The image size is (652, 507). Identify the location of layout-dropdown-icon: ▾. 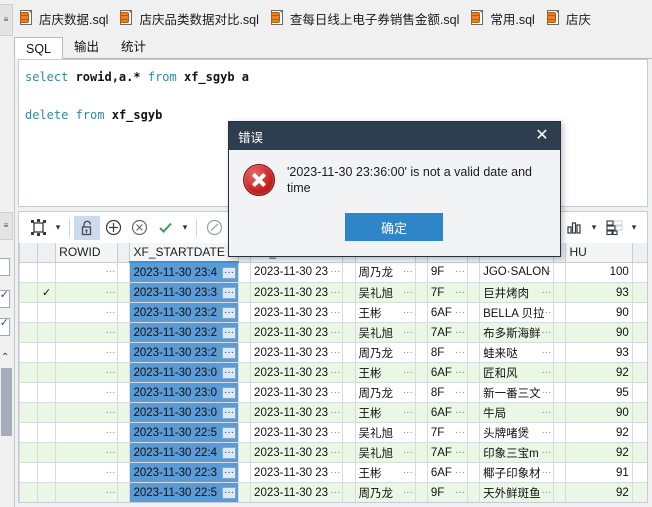
(634, 228).